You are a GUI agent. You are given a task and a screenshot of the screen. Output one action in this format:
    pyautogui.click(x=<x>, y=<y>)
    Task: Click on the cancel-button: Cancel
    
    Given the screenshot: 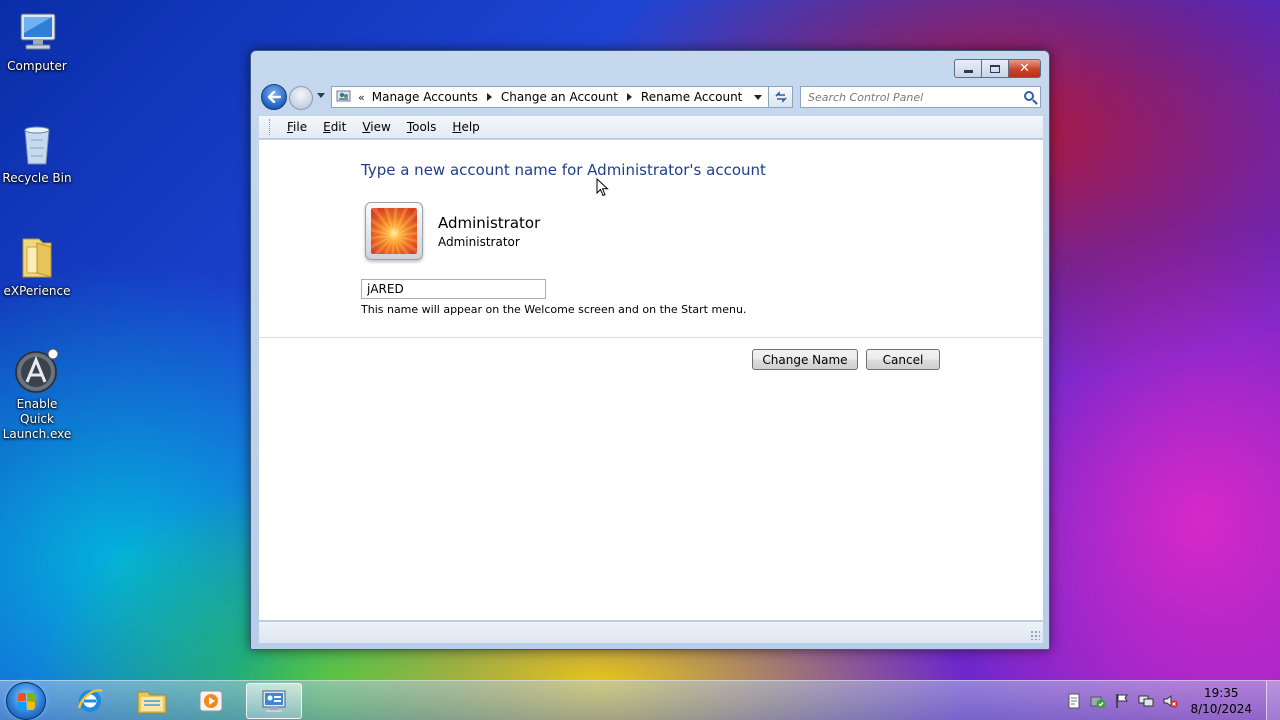 What is the action you would take?
    pyautogui.click(x=903, y=359)
    